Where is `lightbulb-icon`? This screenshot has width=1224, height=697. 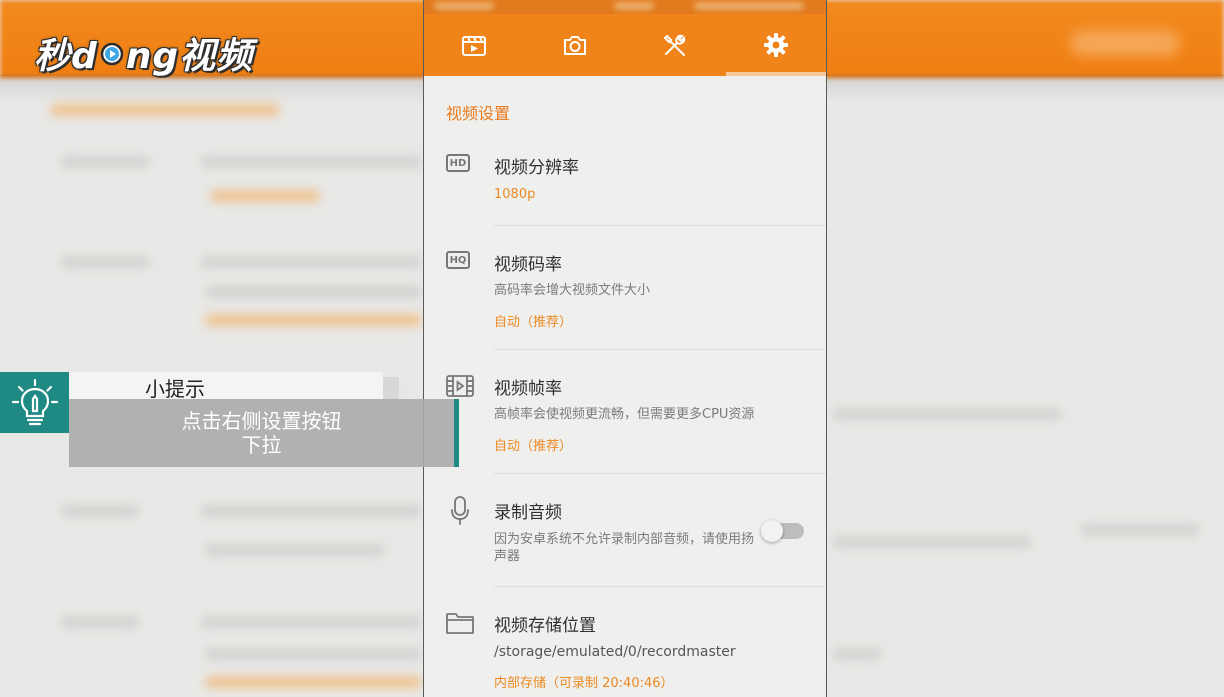 lightbulb-icon is located at coordinates (34, 401).